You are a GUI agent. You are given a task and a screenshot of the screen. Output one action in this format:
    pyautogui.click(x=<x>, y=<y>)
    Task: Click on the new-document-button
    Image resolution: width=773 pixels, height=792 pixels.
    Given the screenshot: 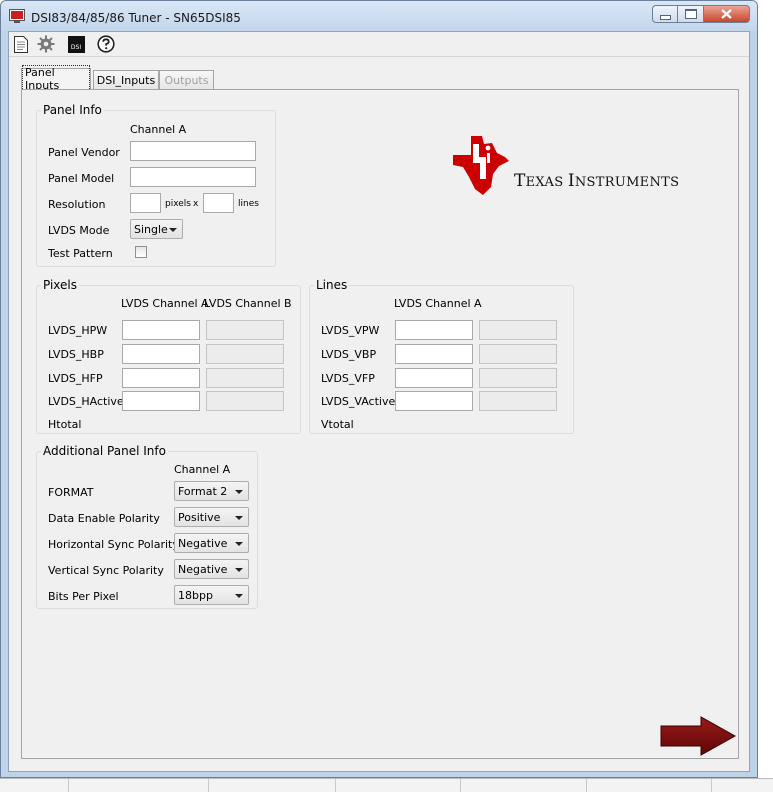 What is the action you would take?
    pyautogui.click(x=21, y=44)
    